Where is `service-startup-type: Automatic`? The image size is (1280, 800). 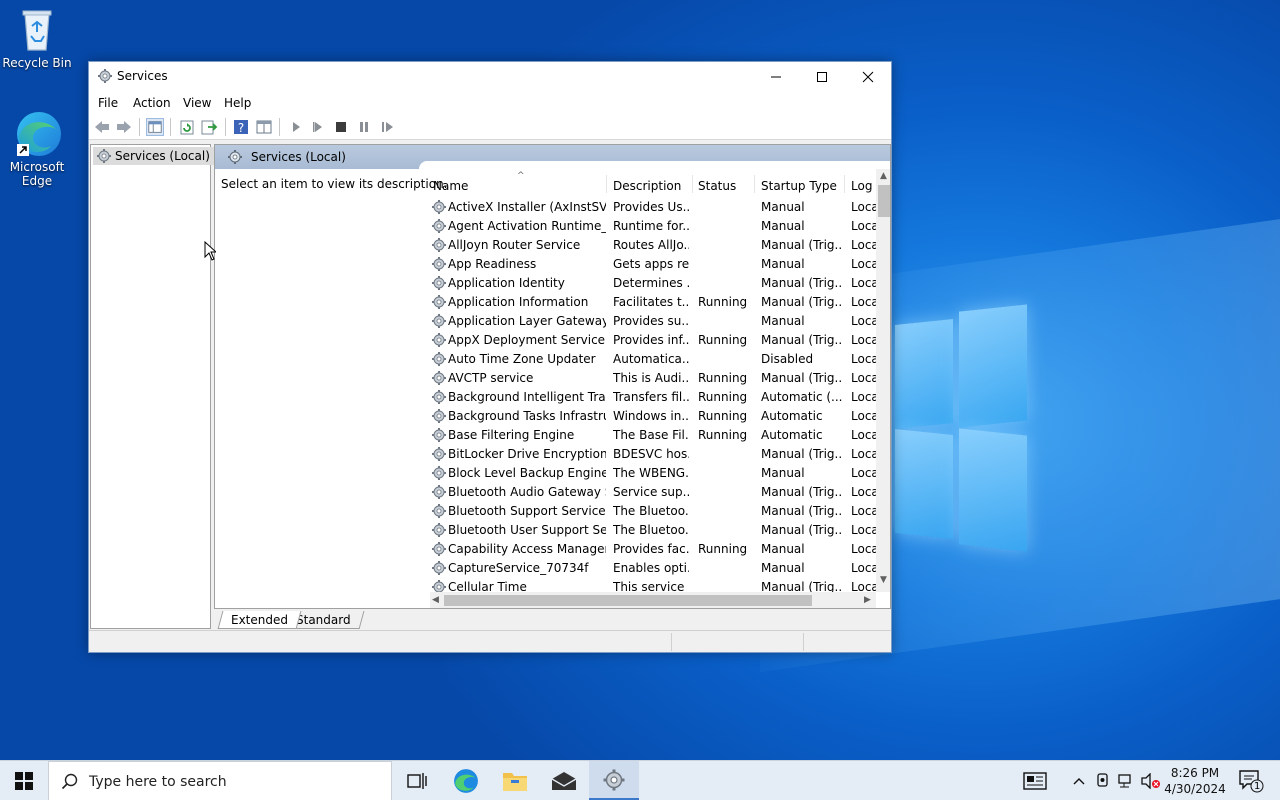
service-startup-type: Automatic is located at coordinates (792, 435).